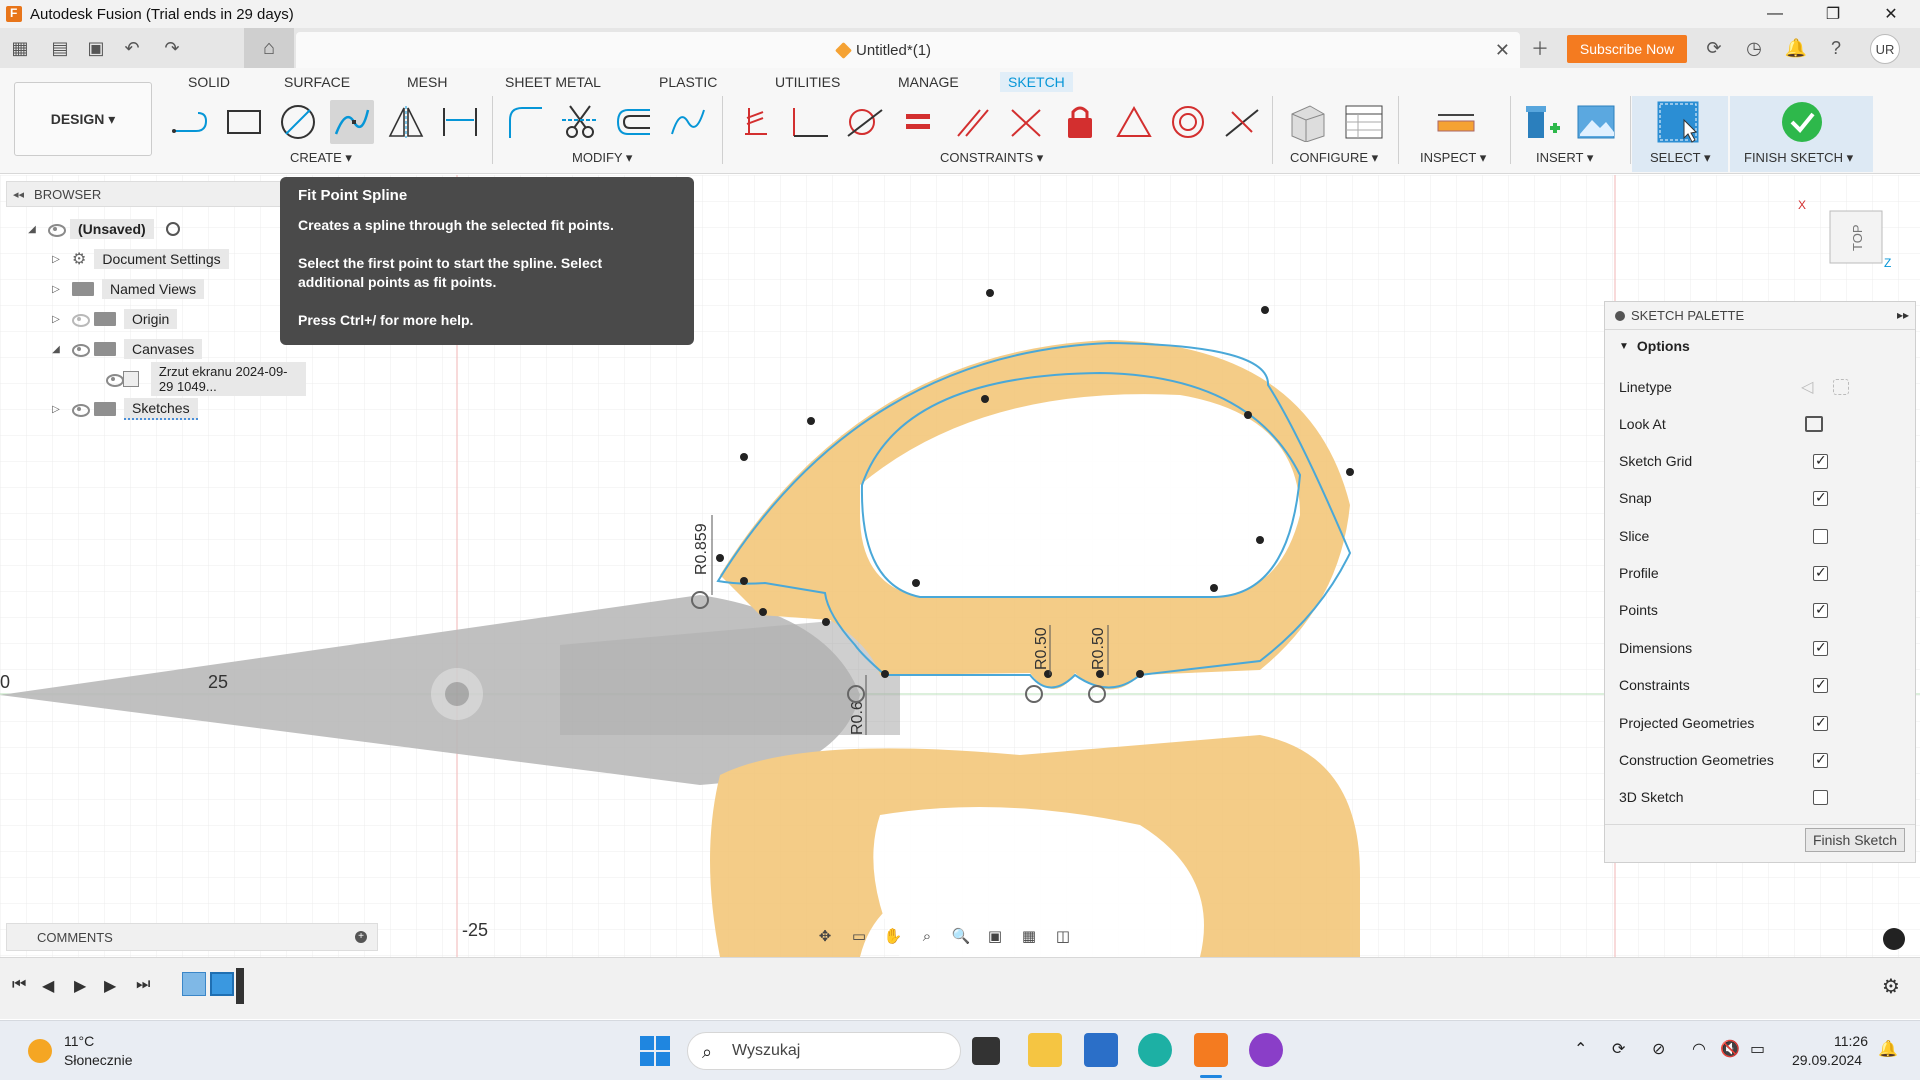 This screenshot has width=1920, height=1080. Describe the element at coordinates (1699, 1049) in the screenshot. I see `wifi-icon: ◠` at that location.